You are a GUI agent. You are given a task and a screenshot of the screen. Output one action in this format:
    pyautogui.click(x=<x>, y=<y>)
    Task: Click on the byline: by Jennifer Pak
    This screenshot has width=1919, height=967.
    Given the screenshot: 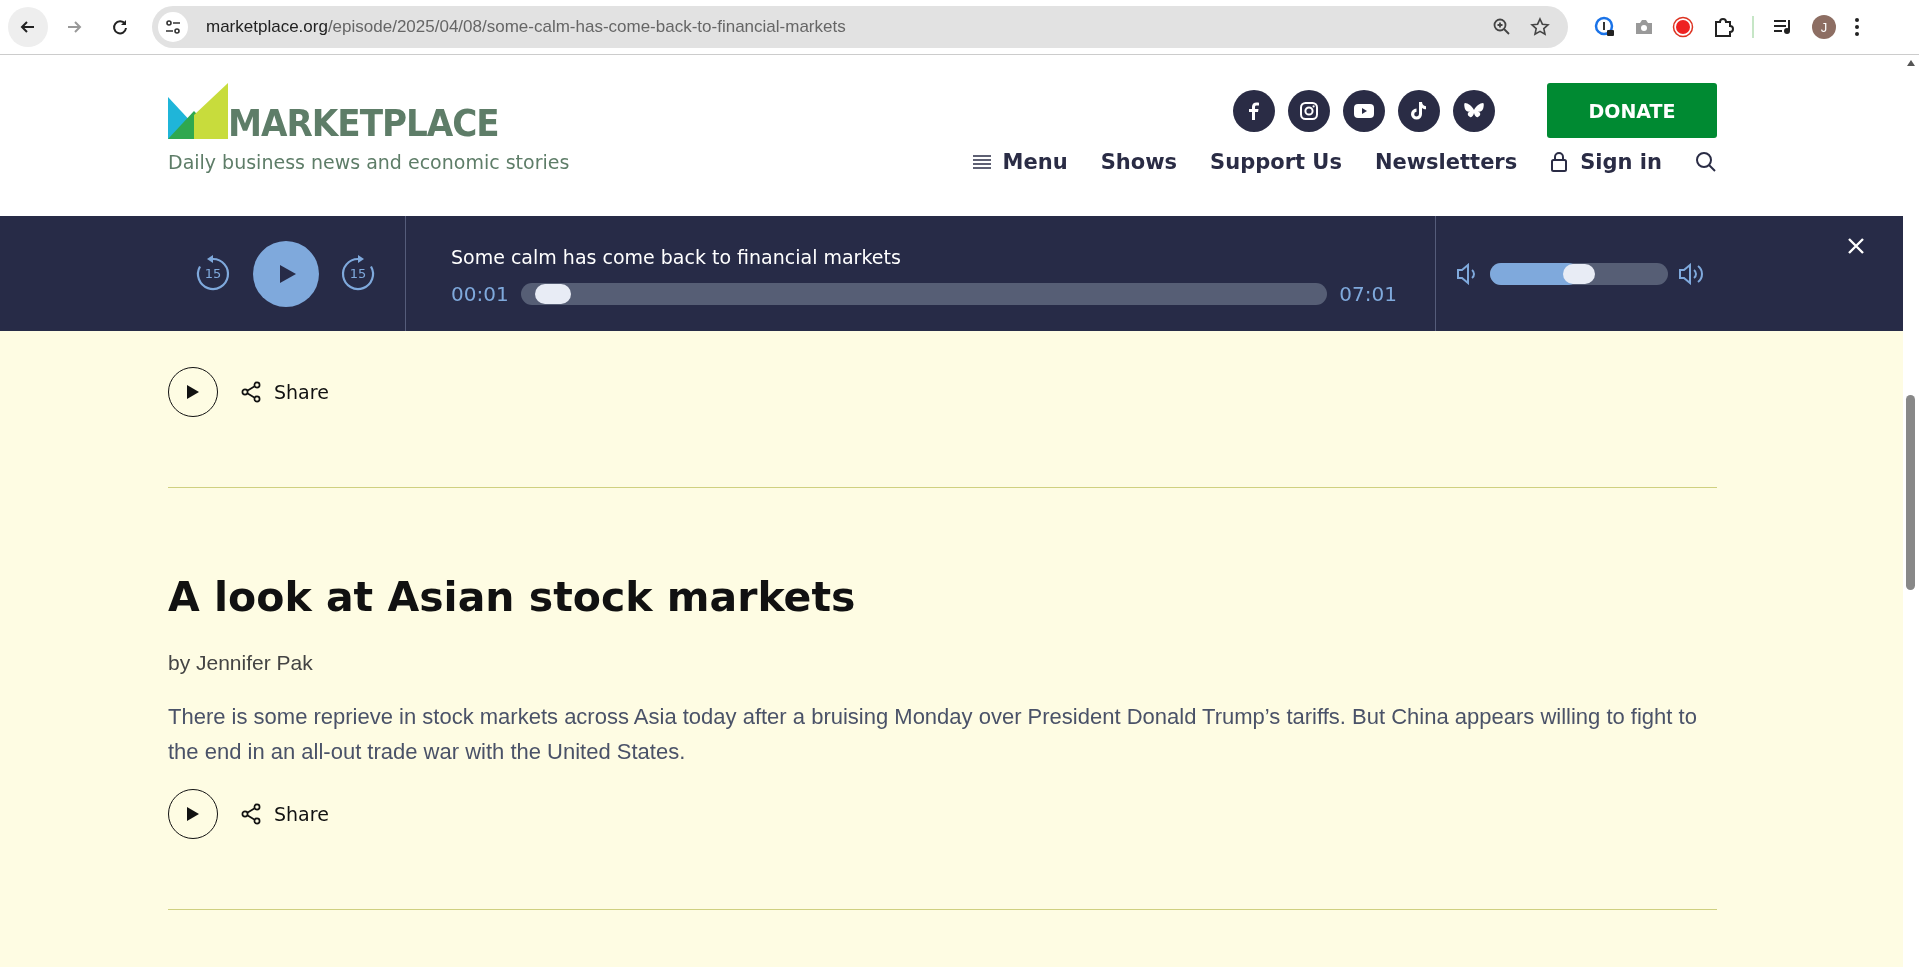 What is the action you would take?
    pyautogui.click(x=241, y=663)
    